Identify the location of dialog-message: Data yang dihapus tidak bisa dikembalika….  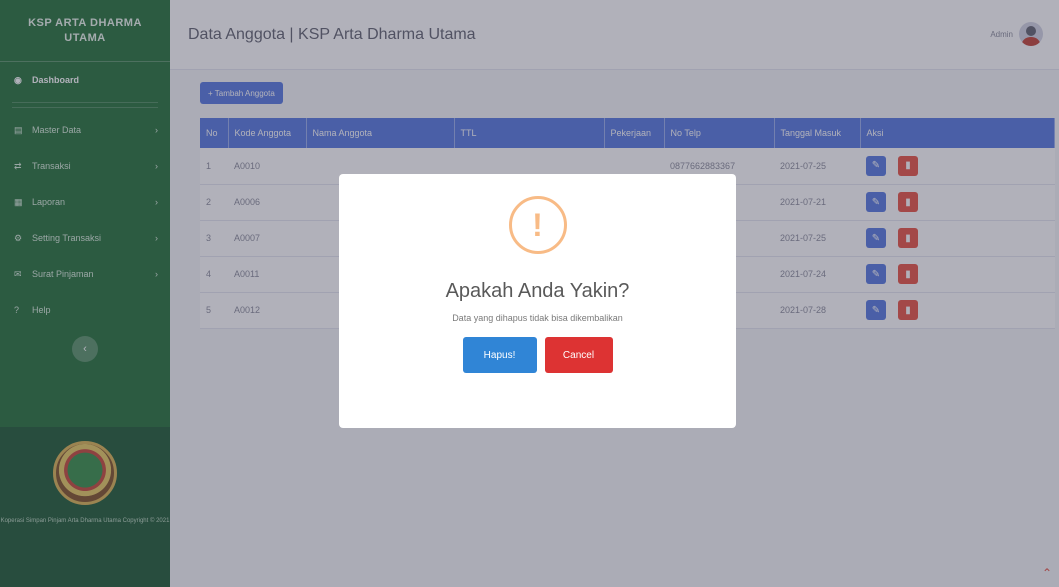
(537, 318).